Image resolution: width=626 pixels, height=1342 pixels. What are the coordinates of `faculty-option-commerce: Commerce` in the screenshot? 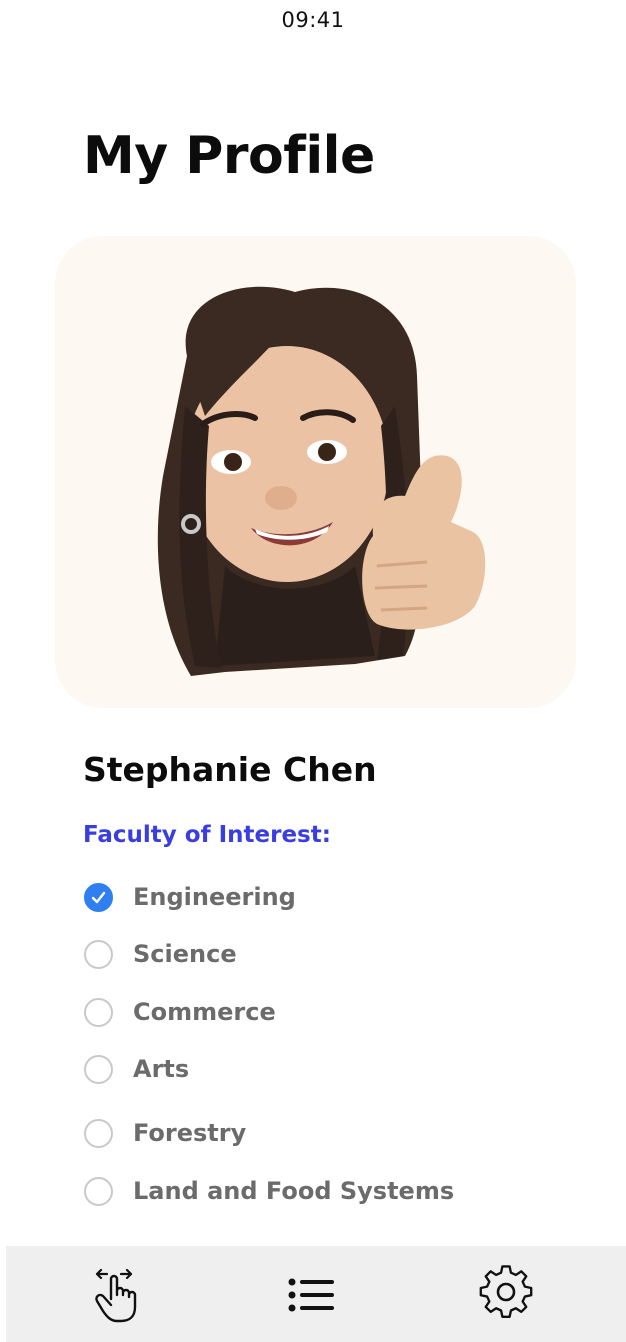 It's located at (180, 1012).